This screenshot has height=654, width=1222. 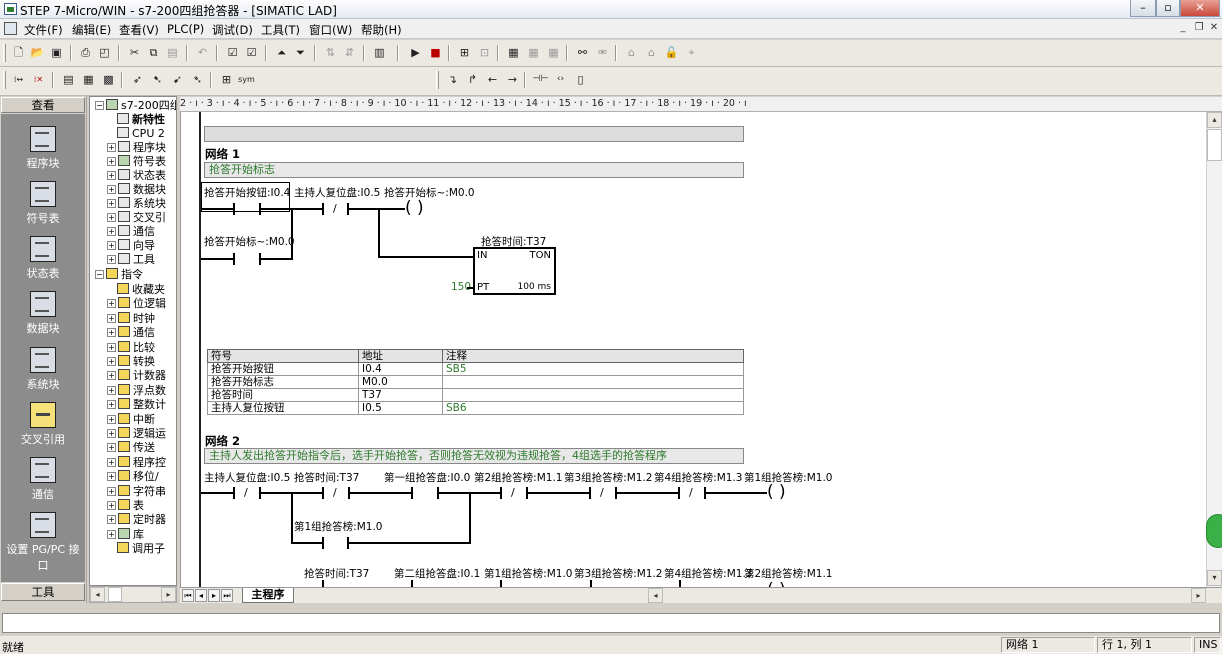 I want to click on menu-debug: 调试(D), so click(x=232, y=30).